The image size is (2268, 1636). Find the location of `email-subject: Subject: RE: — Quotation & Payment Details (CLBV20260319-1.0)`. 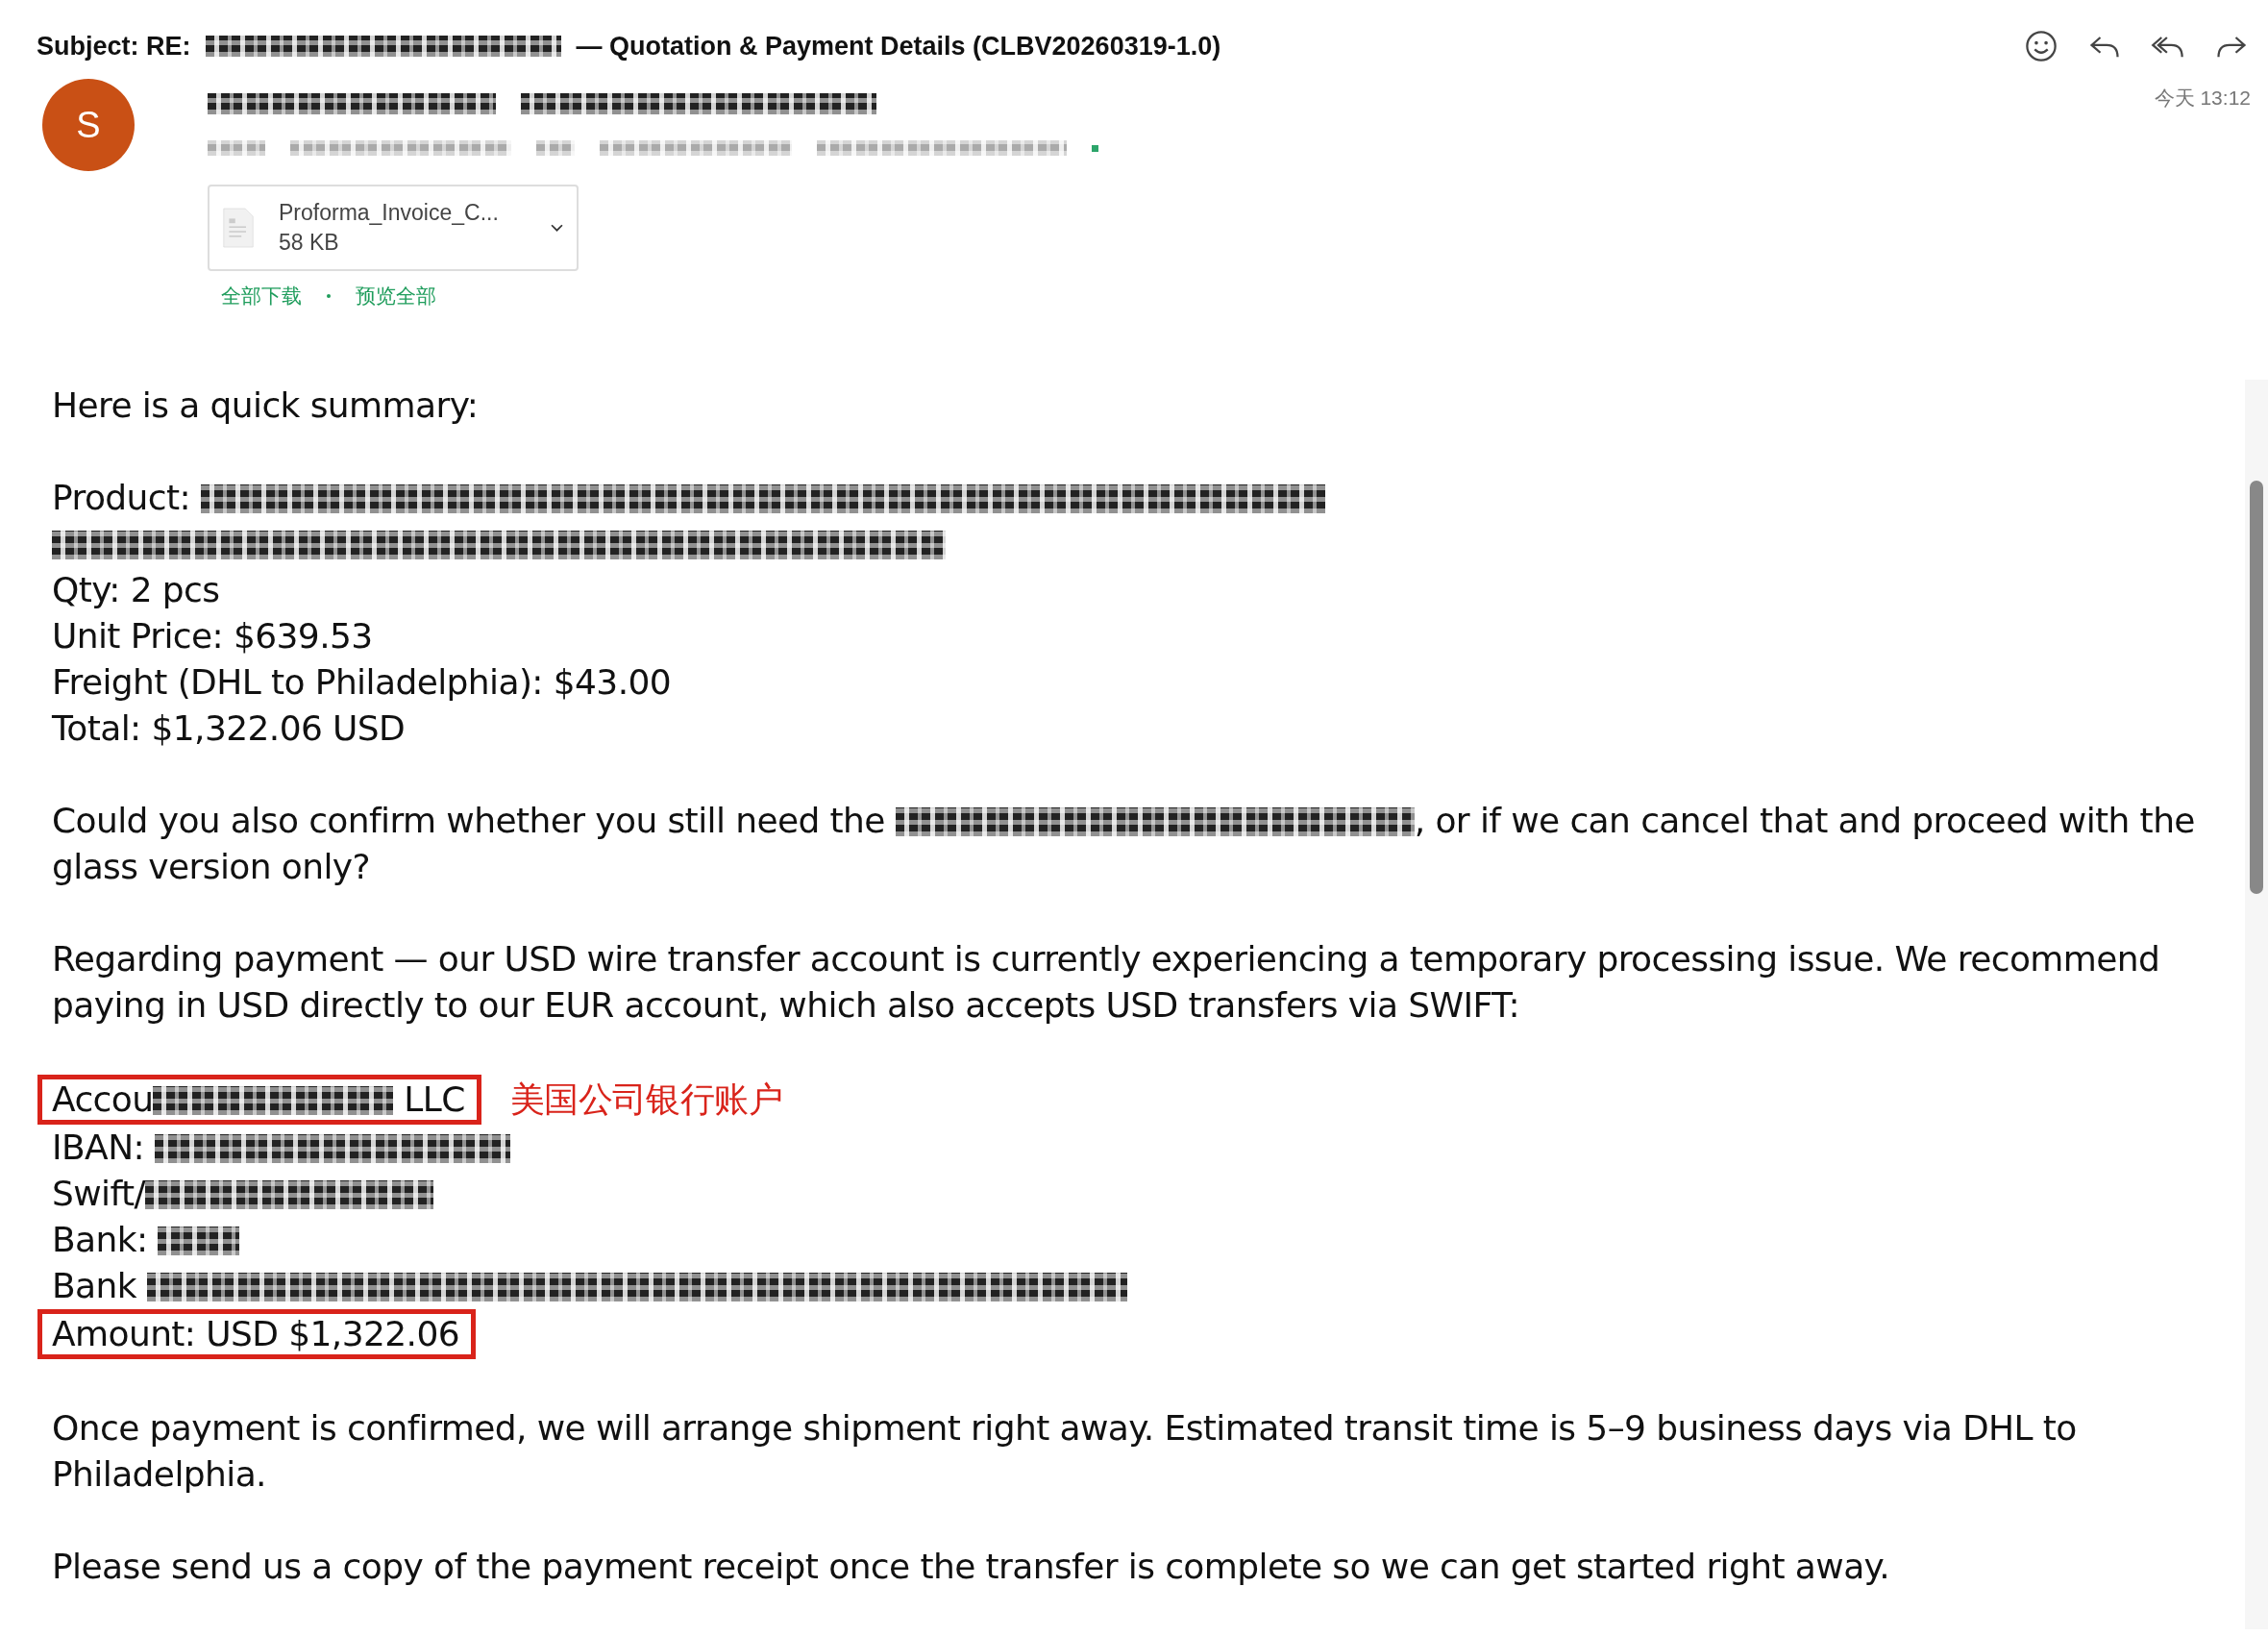

email-subject: Subject: RE: — Quotation & Payment Details (CLBV20260319-1.0) is located at coordinates (629, 46).